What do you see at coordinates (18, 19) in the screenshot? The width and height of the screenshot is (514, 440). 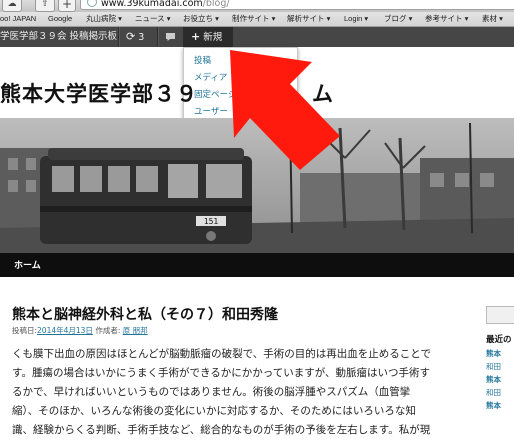 I see `bookmark-yahoo-japan: oo! JAPAN` at bounding box center [18, 19].